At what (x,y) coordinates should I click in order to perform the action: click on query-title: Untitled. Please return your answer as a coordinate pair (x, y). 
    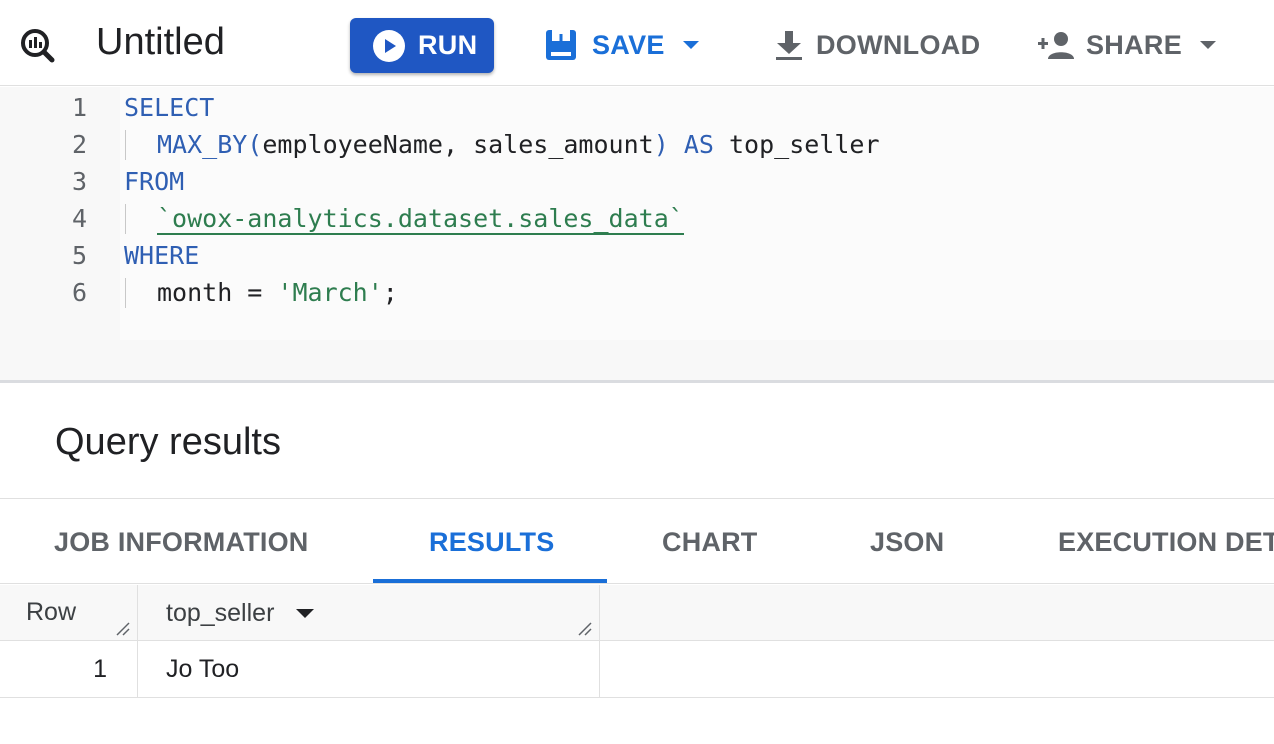
    Looking at the image, I should click on (160, 42).